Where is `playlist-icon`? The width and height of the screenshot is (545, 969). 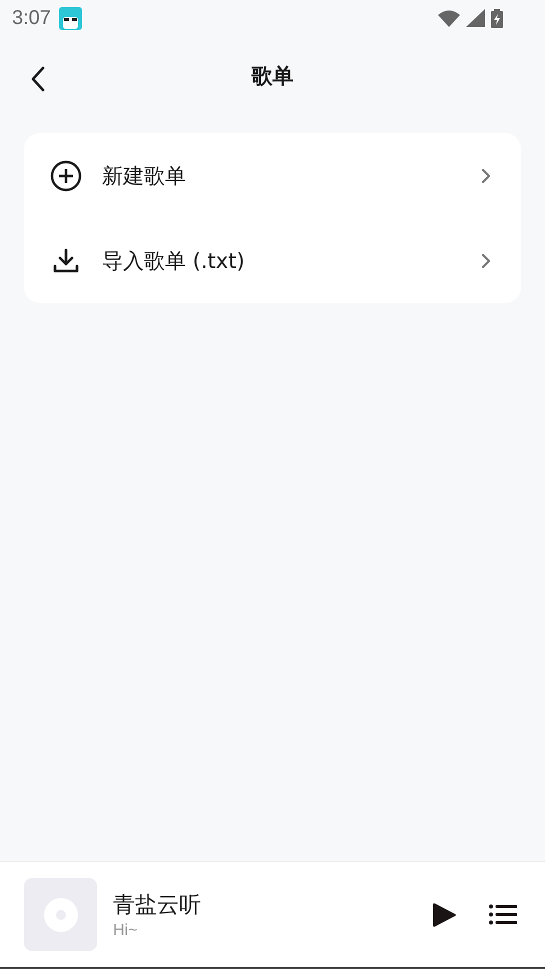
playlist-icon is located at coordinates (503, 914).